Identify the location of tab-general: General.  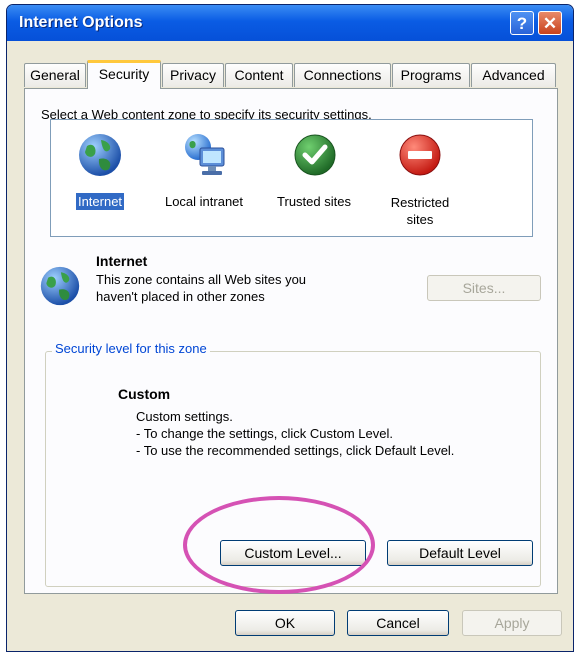
(55, 75).